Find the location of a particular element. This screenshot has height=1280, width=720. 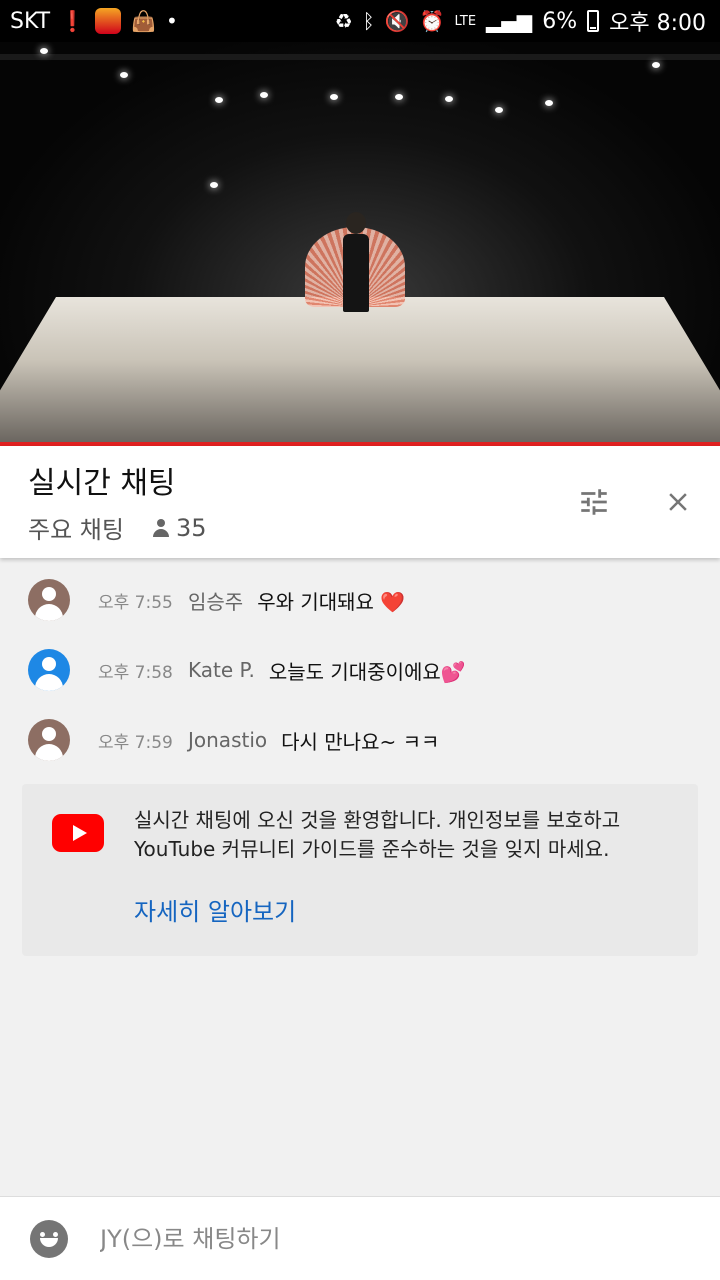

battery-percent: 6% is located at coordinates (560, 21).